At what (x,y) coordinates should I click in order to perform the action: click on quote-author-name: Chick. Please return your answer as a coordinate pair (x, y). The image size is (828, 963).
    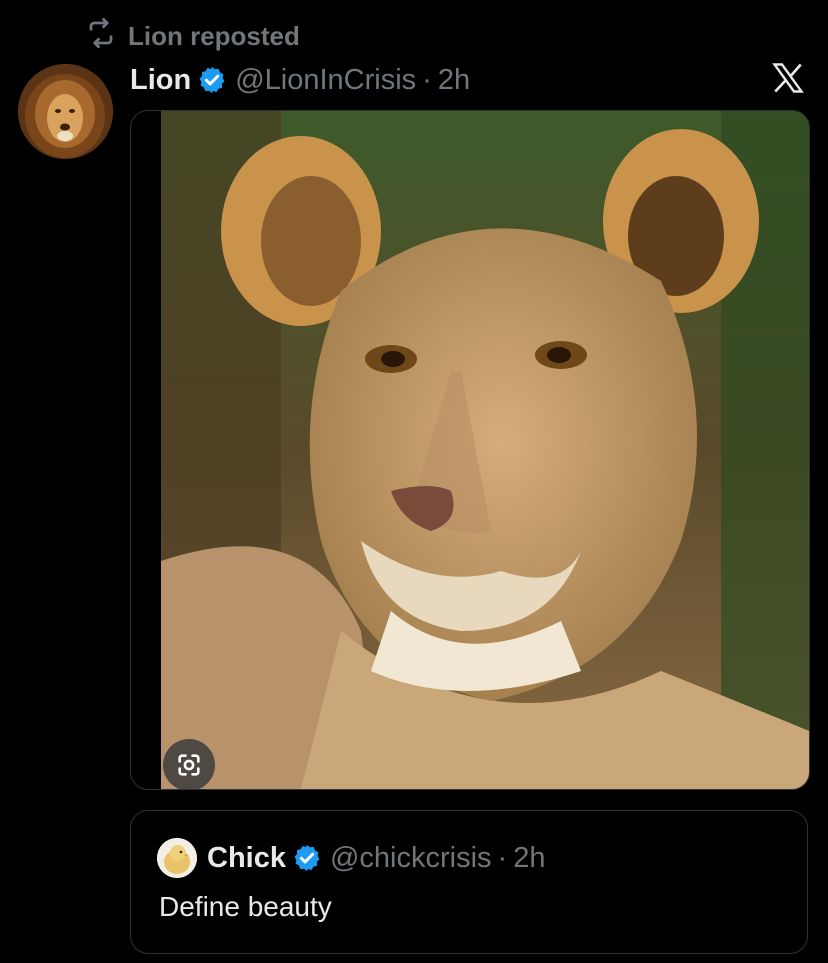
    Looking at the image, I should click on (246, 858).